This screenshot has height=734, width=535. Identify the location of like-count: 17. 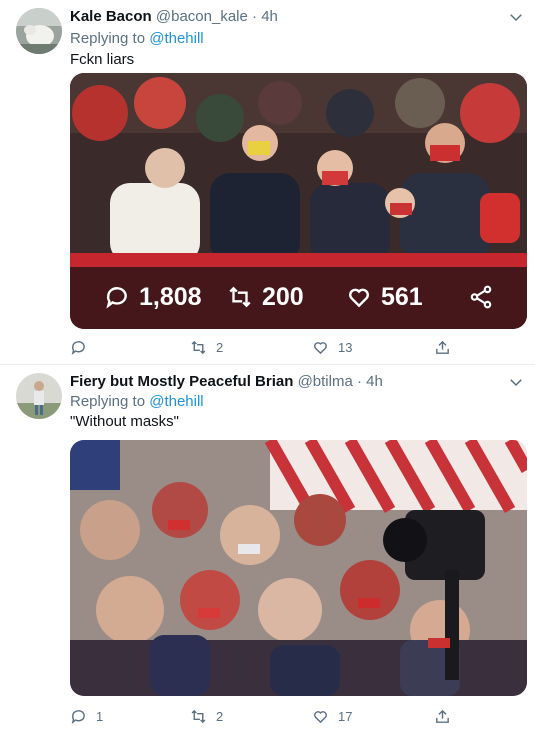
(345, 716).